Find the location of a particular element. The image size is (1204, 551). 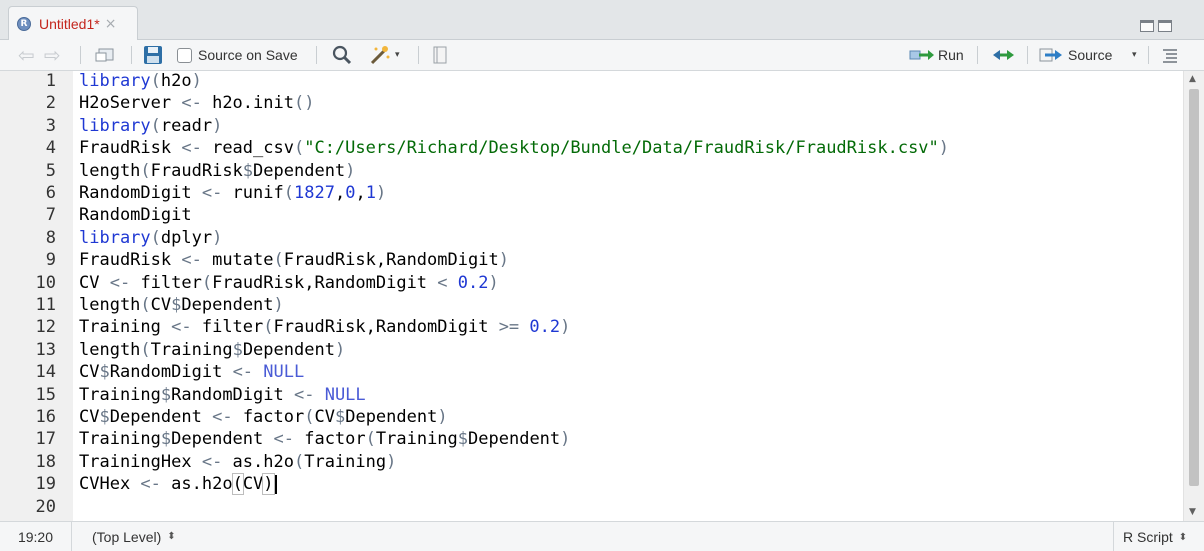

code-token: h2o is located at coordinates (176, 81).